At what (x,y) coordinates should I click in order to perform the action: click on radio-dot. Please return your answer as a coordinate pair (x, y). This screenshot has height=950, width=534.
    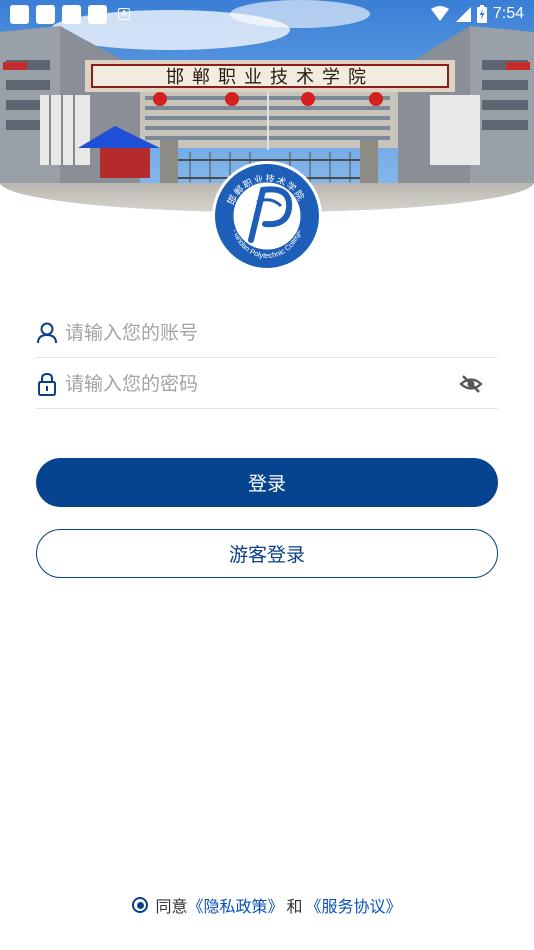
    Looking at the image, I should click on (140, 905).